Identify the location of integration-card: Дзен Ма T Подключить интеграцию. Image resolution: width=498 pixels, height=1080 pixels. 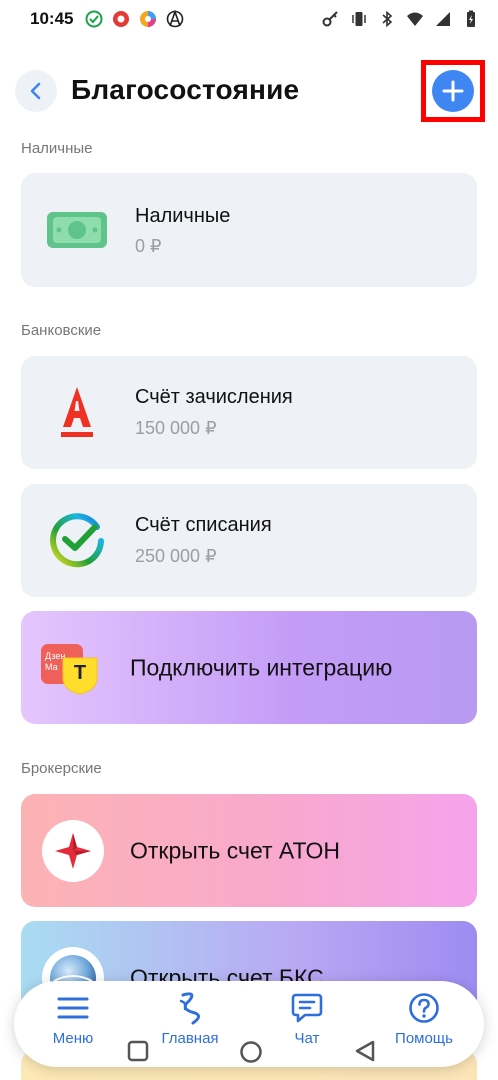
(249, 667).